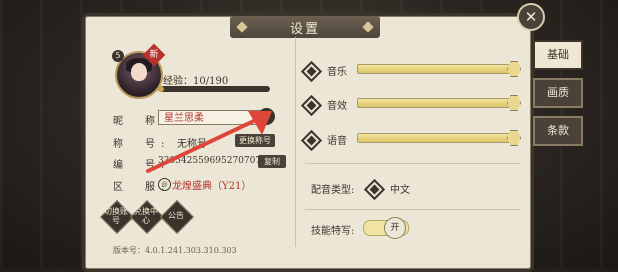 The width and height of the screenshot is (618, 272). Describe the element at coordinates (395, 228) in the screenshot. I see `skill-effect-toggle-knob: 开` at that location.